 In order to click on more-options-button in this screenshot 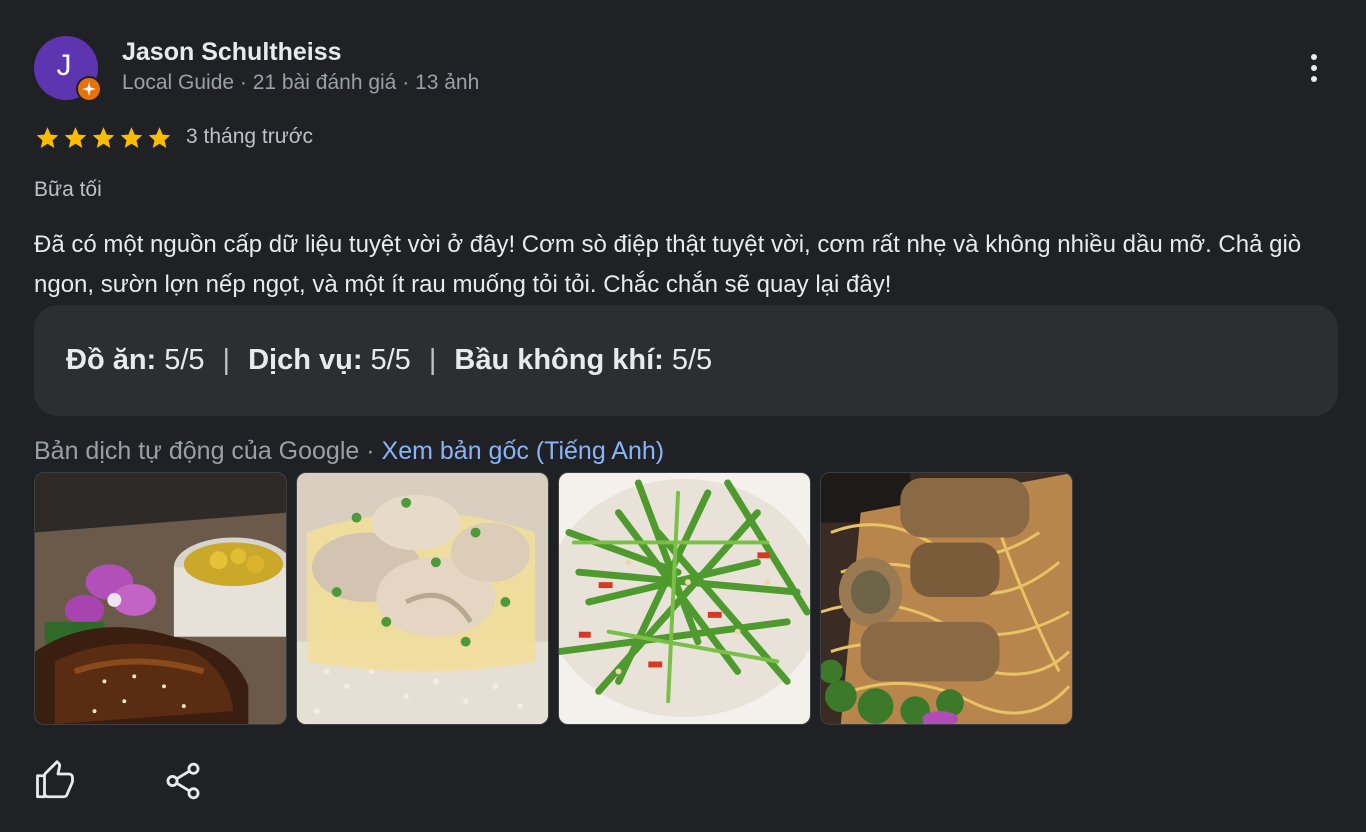, I will do `click(1314, 68)`.